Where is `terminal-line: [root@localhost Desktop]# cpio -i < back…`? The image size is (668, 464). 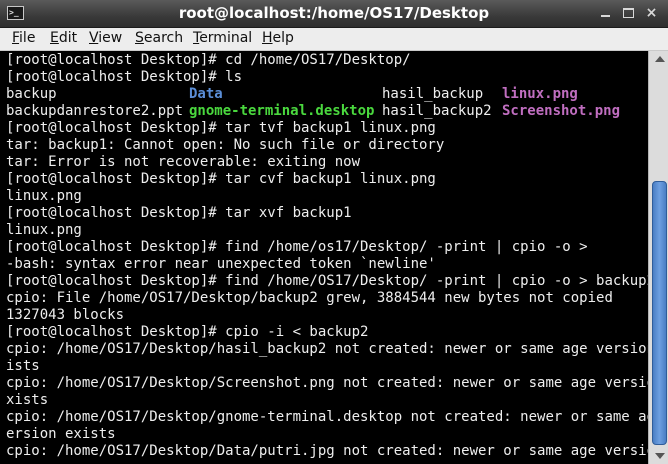
terminal-line: [root@localhost Desktop]# cpio -i < back… is located at coordinates (187, 332).